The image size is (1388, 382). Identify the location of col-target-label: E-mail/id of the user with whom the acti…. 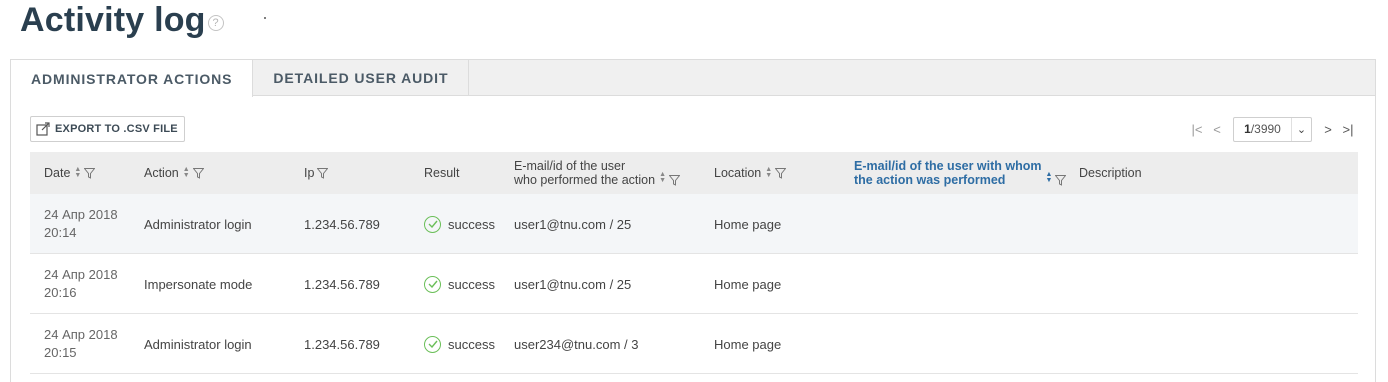
(948, 173).